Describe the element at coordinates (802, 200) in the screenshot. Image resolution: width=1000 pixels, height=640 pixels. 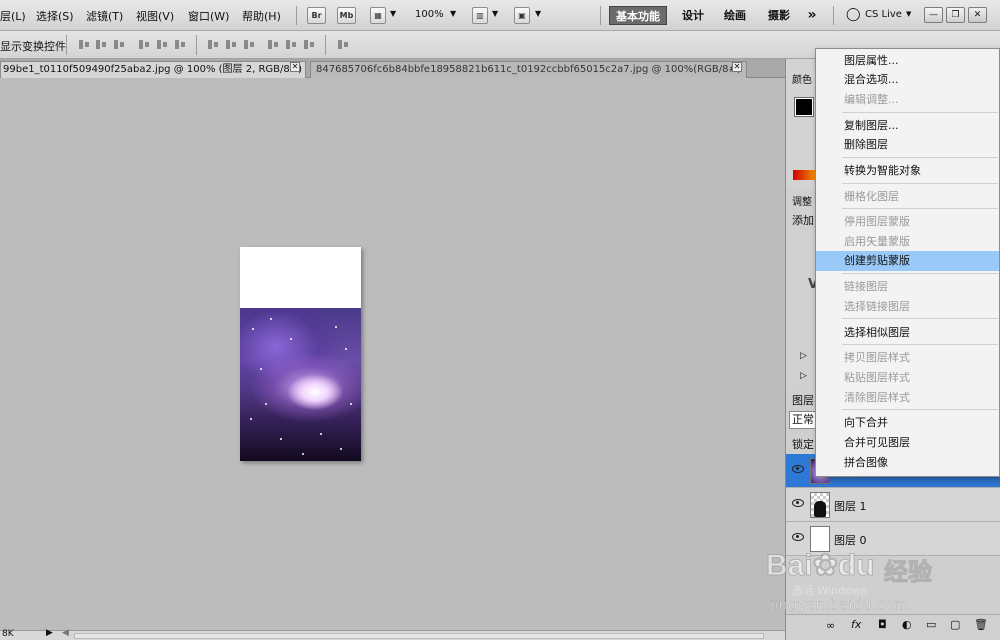
I see `tab-adjustments: 调整` at that location.